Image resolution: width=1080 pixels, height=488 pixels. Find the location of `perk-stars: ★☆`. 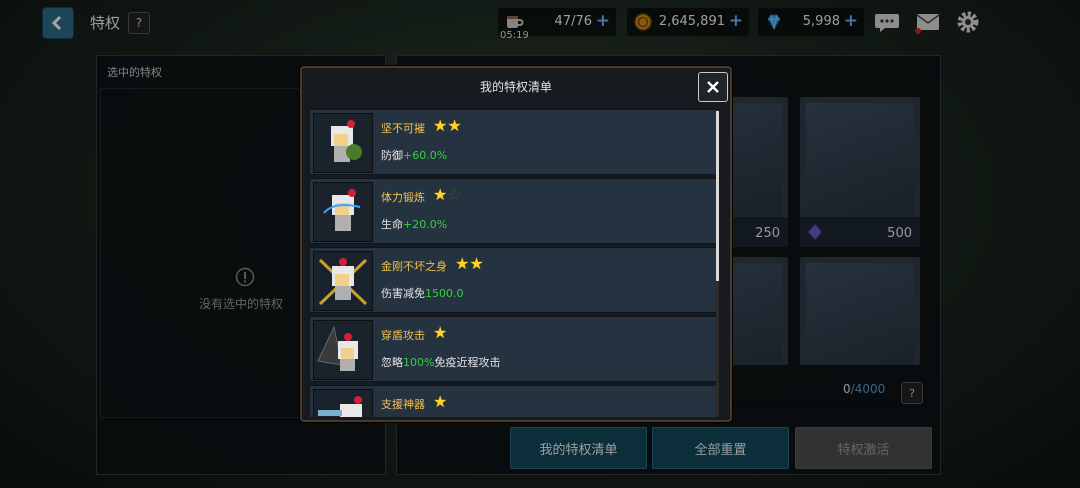

perk-stars: ★☆ is located at coordinates (447, 195).